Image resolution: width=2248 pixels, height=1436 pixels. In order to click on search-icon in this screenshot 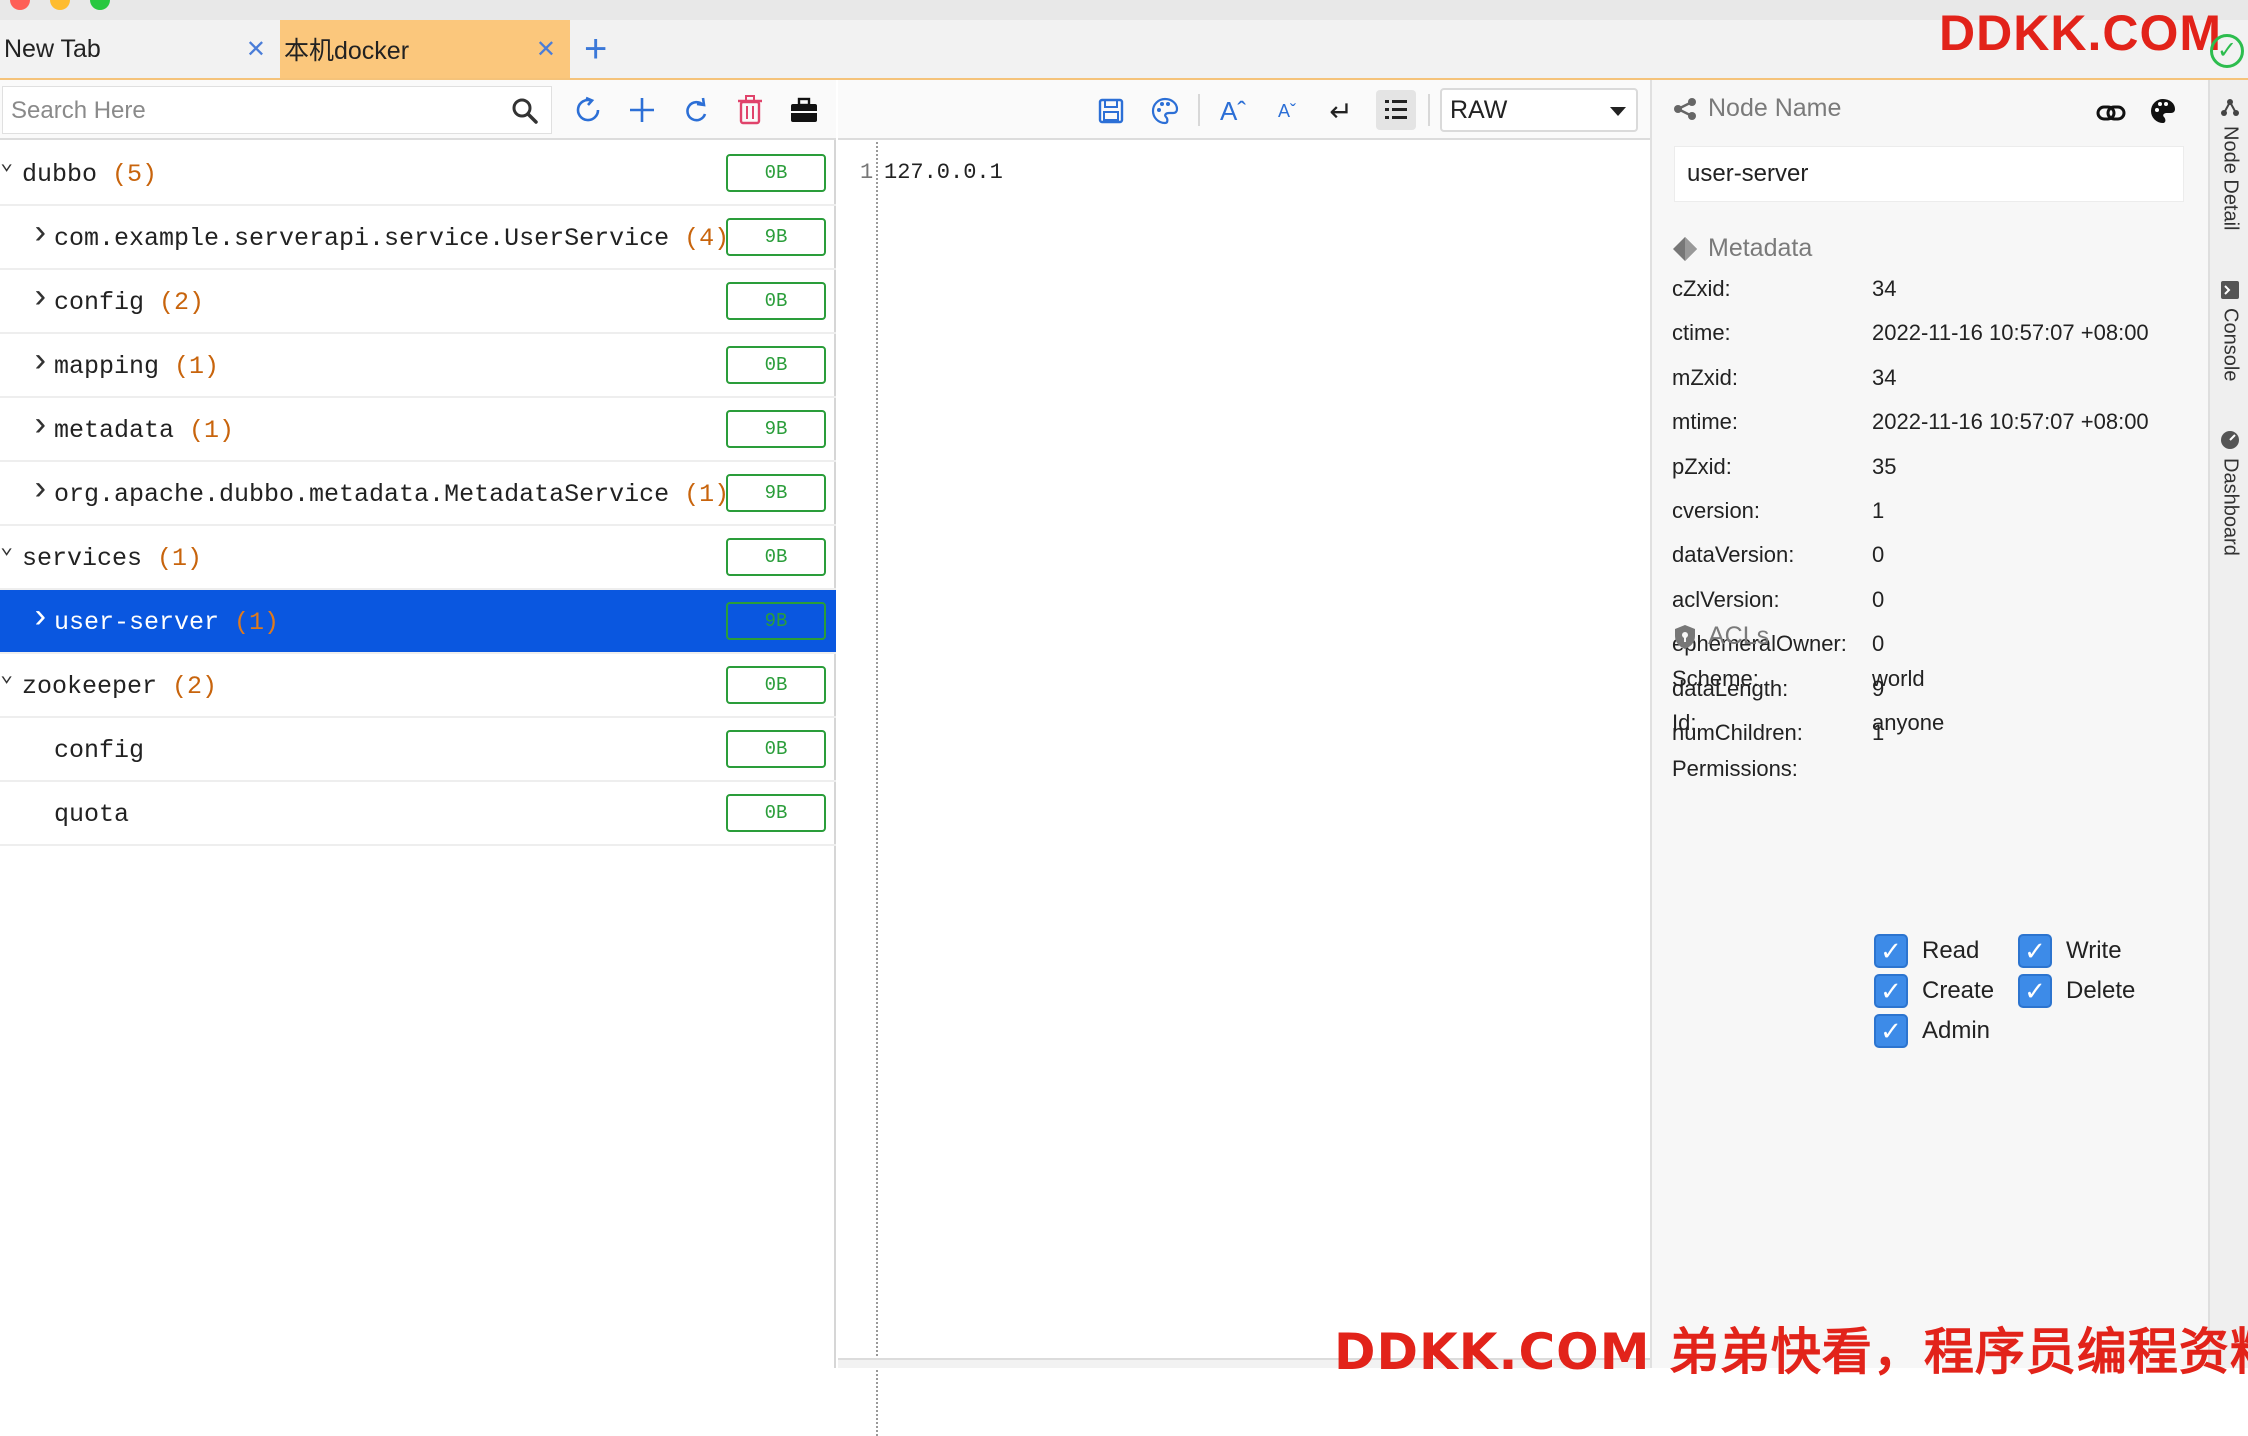, I will do `click(525, 113)`.